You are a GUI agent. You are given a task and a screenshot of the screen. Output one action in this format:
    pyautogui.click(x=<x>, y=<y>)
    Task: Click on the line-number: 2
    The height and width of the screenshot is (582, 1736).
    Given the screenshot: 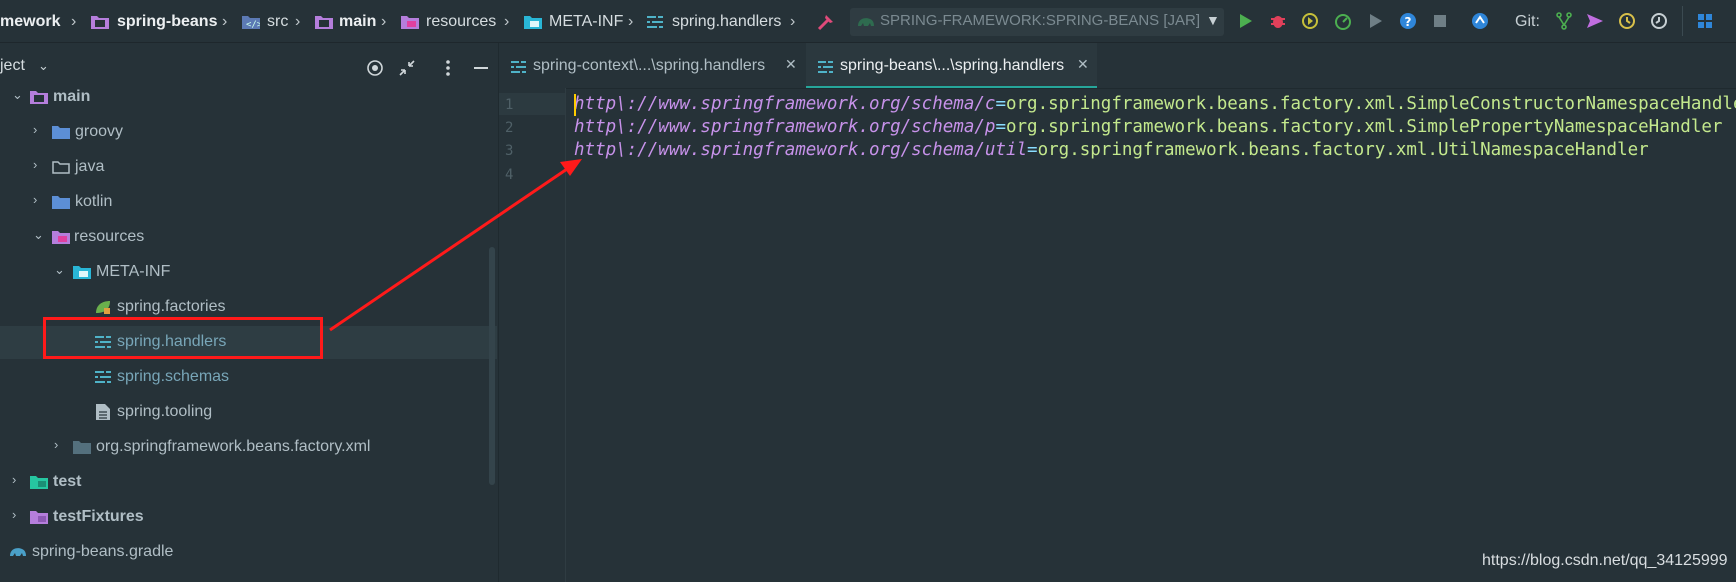 What is the action you would take?
    pyautogui.click(x=509, y=128)
    